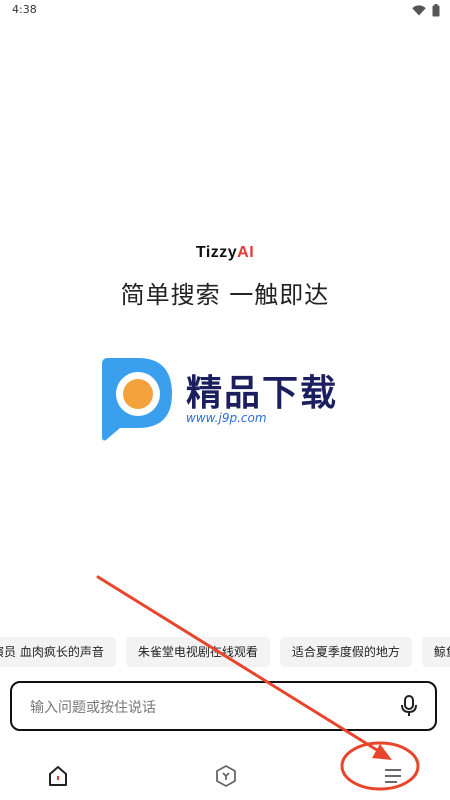  I want to click on suggestion-chips: 演员 血肉疯长的声音 朱雀堂电视剧在线观看 适合夏季度假的地方 鲸鱼杂货铺, so click(225, 653).